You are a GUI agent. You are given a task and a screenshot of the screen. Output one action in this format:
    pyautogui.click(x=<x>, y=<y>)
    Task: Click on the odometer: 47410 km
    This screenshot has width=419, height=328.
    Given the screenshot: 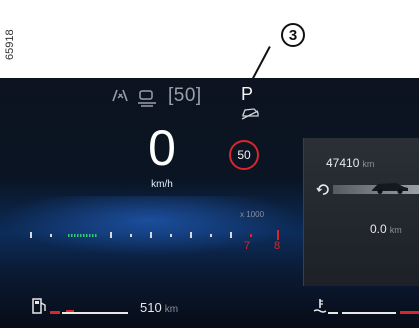 What is the action you would take?
    pyautogui.click(x=350, y=163)
    